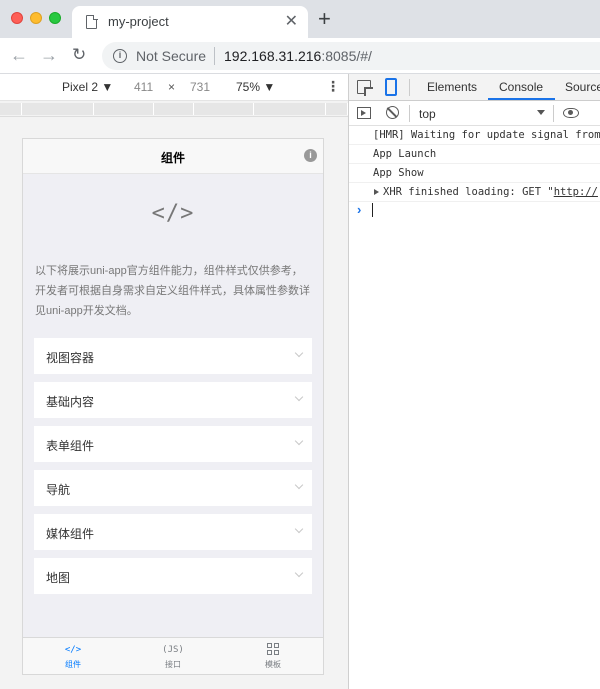 Image resolution: width=600 pixels, height=689 pixels. I want to click on menu-item-label: 地图, so click(58, 578).